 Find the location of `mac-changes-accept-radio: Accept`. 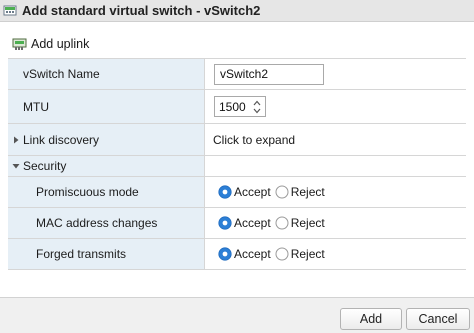

mac-changes-accept-radio: Accept is located at coordinates (244, 223).